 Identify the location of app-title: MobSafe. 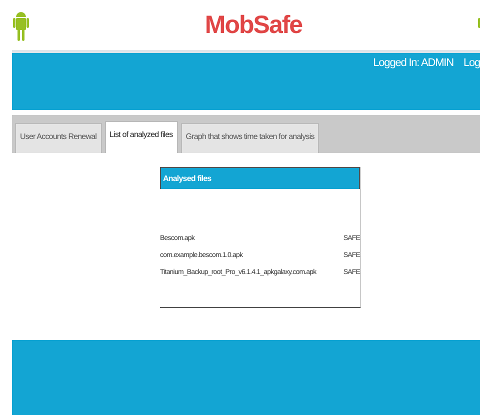
(253, 25).